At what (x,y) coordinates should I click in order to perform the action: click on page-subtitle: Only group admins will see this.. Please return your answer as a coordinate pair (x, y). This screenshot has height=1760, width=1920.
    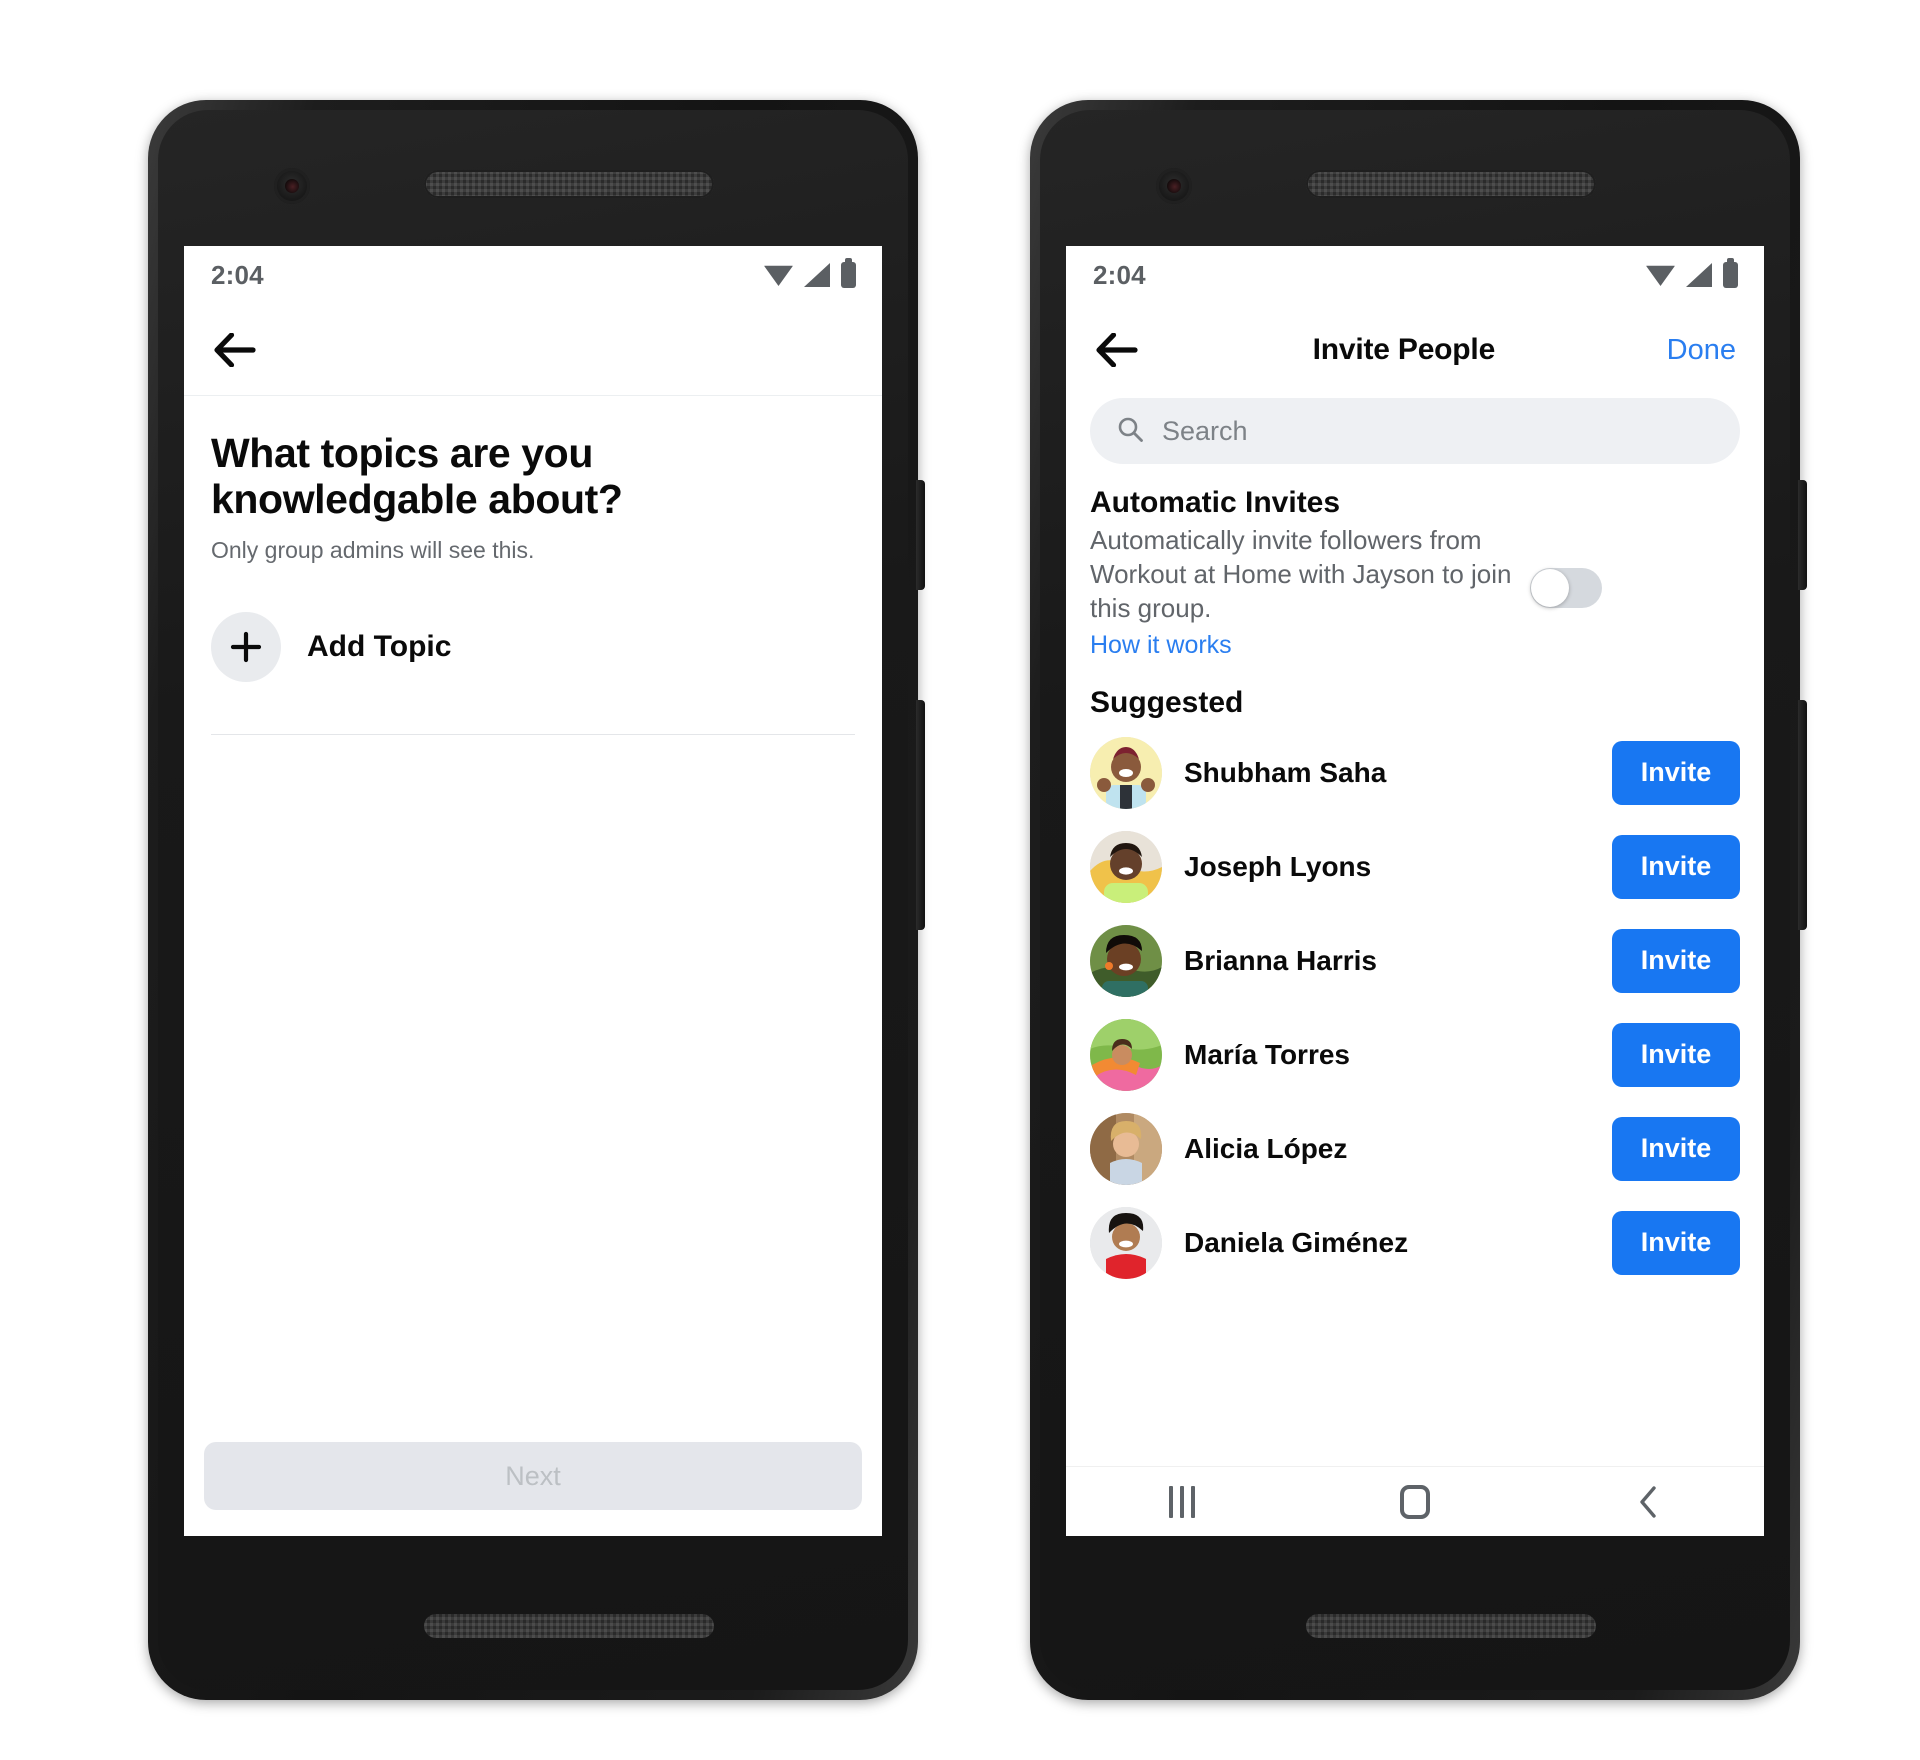
    Looking at the image, I should click on (373, 549).